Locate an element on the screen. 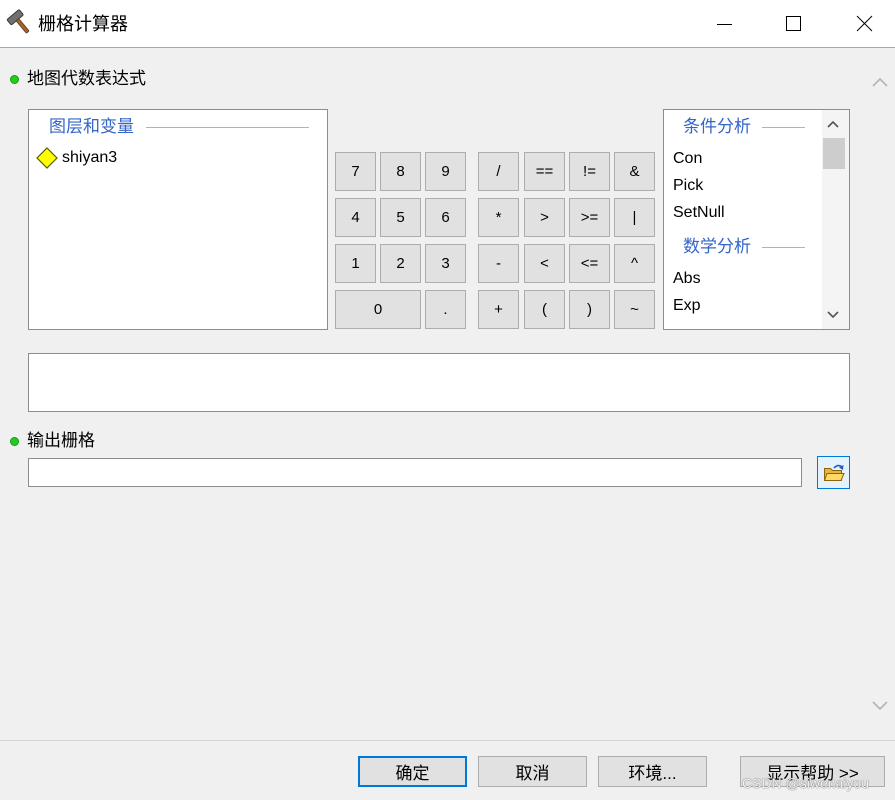 The height and width of the screenshot is (800, 895). key-and: & is located at coordinates (634, 171).